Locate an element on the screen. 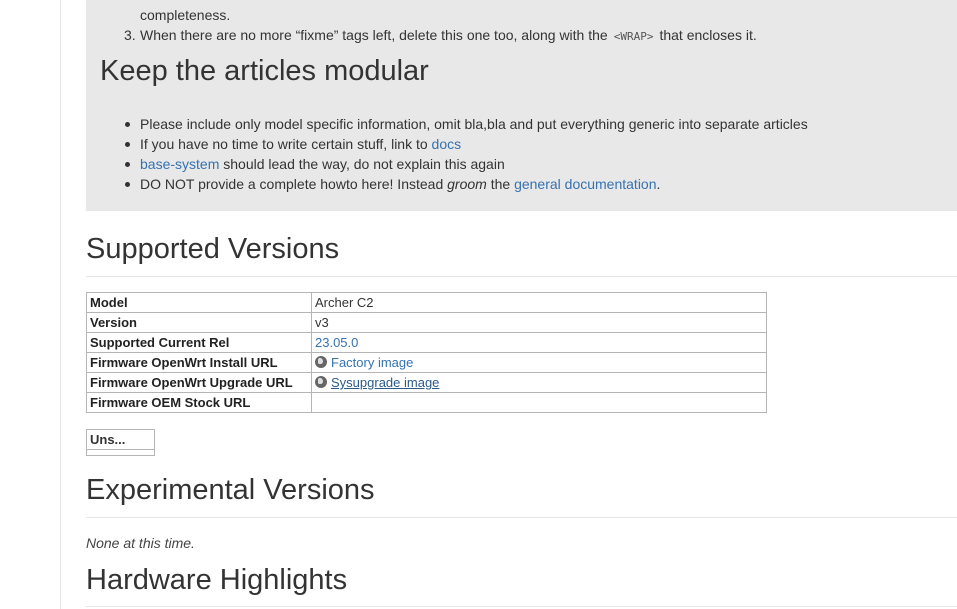 The height and width of the screenshot is (609, 957). release-link: 23.05.0 is located at coordinates (336, 342).